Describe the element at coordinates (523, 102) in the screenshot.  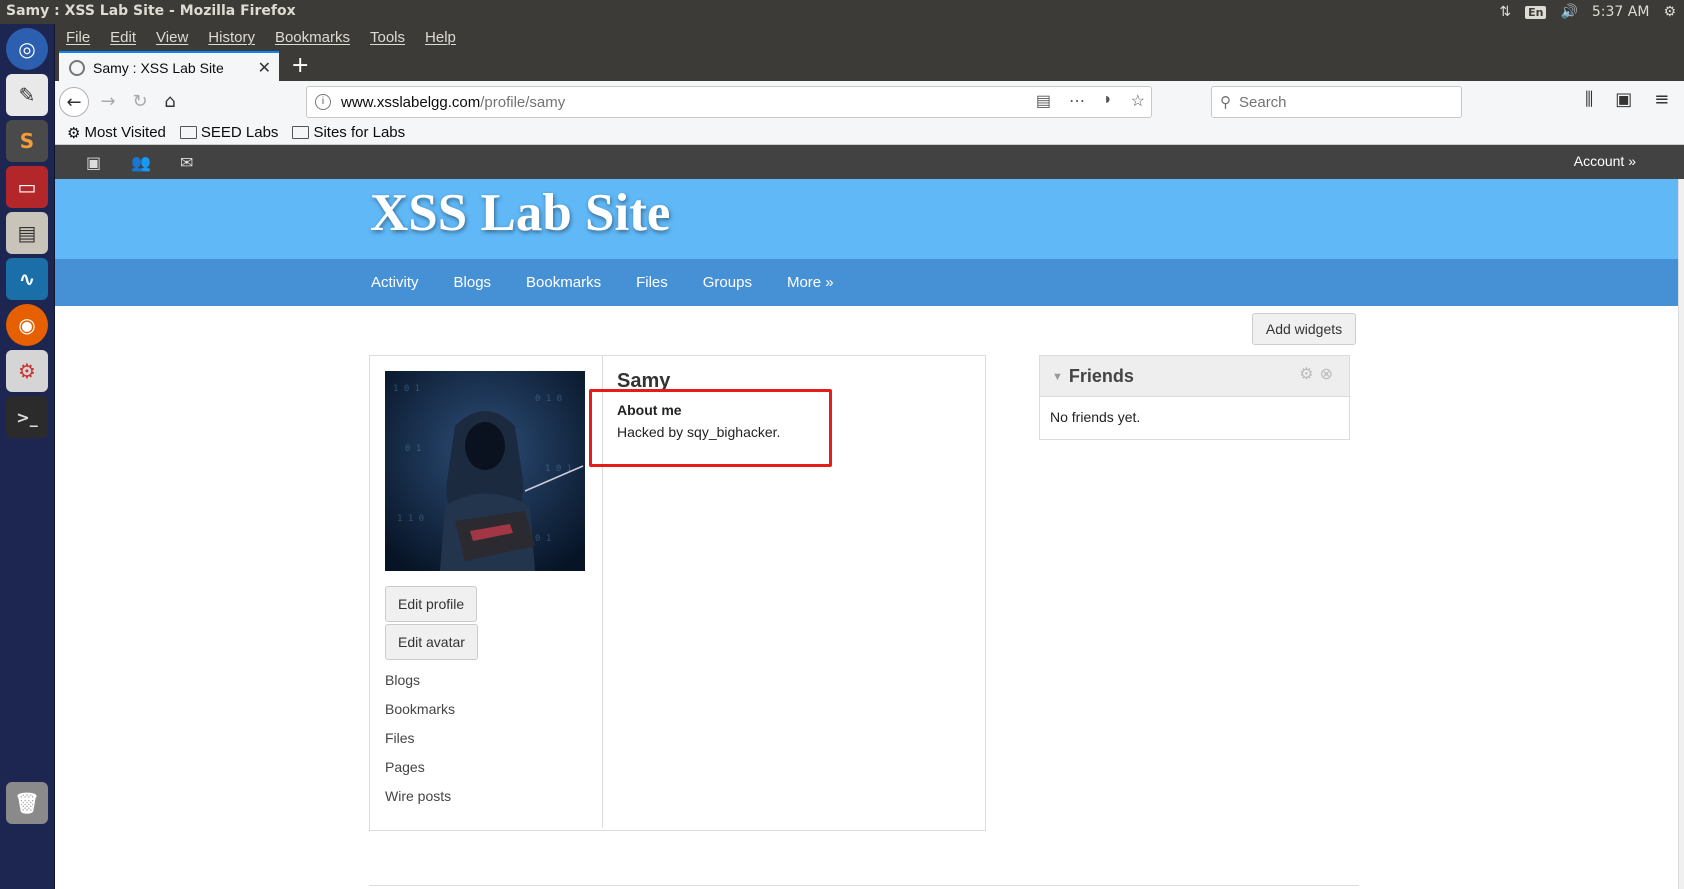
I see `url-path: /profile/samy` at that location.